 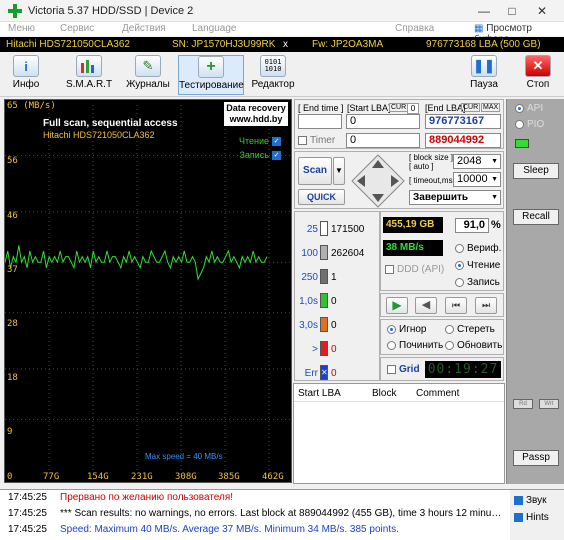 What do you see at coordinates (472, 179) in the screenshot?
I see `timeout-value: 10000` at bounding box center [472, 179].